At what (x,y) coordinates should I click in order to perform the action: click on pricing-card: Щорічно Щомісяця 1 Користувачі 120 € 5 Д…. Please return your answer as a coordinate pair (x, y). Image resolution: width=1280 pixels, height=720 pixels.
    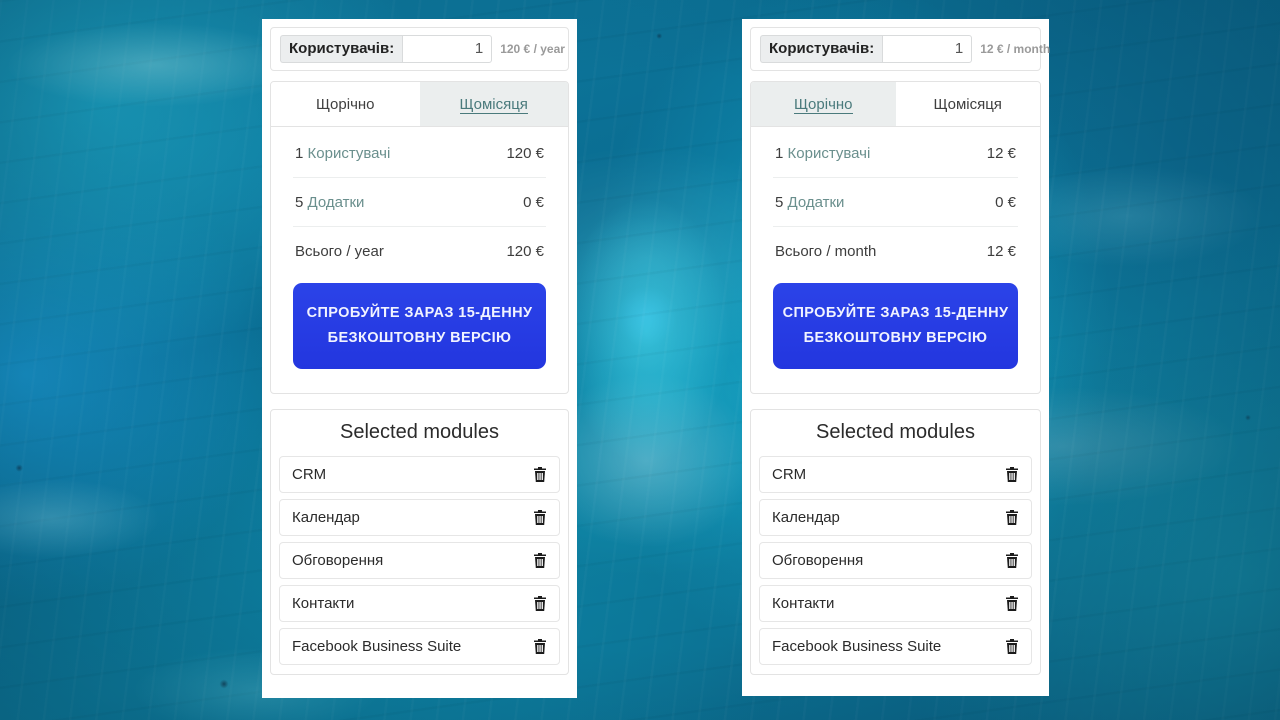
    Looking at the image, I should click on (419, 237).